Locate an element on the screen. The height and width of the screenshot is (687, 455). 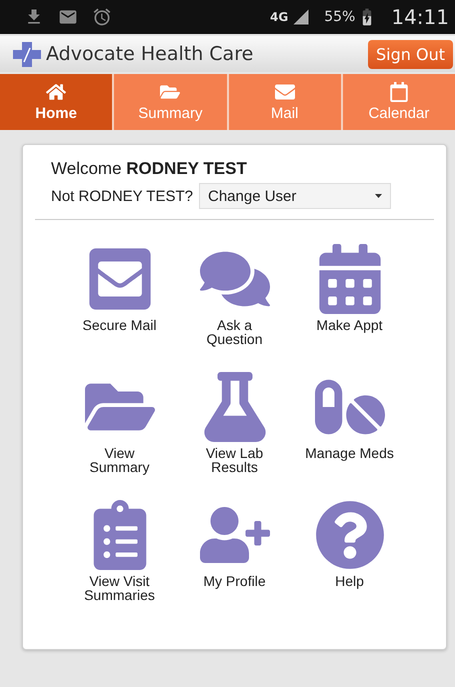
tile-label: View Lab Results is located at coordinates (235, 460).